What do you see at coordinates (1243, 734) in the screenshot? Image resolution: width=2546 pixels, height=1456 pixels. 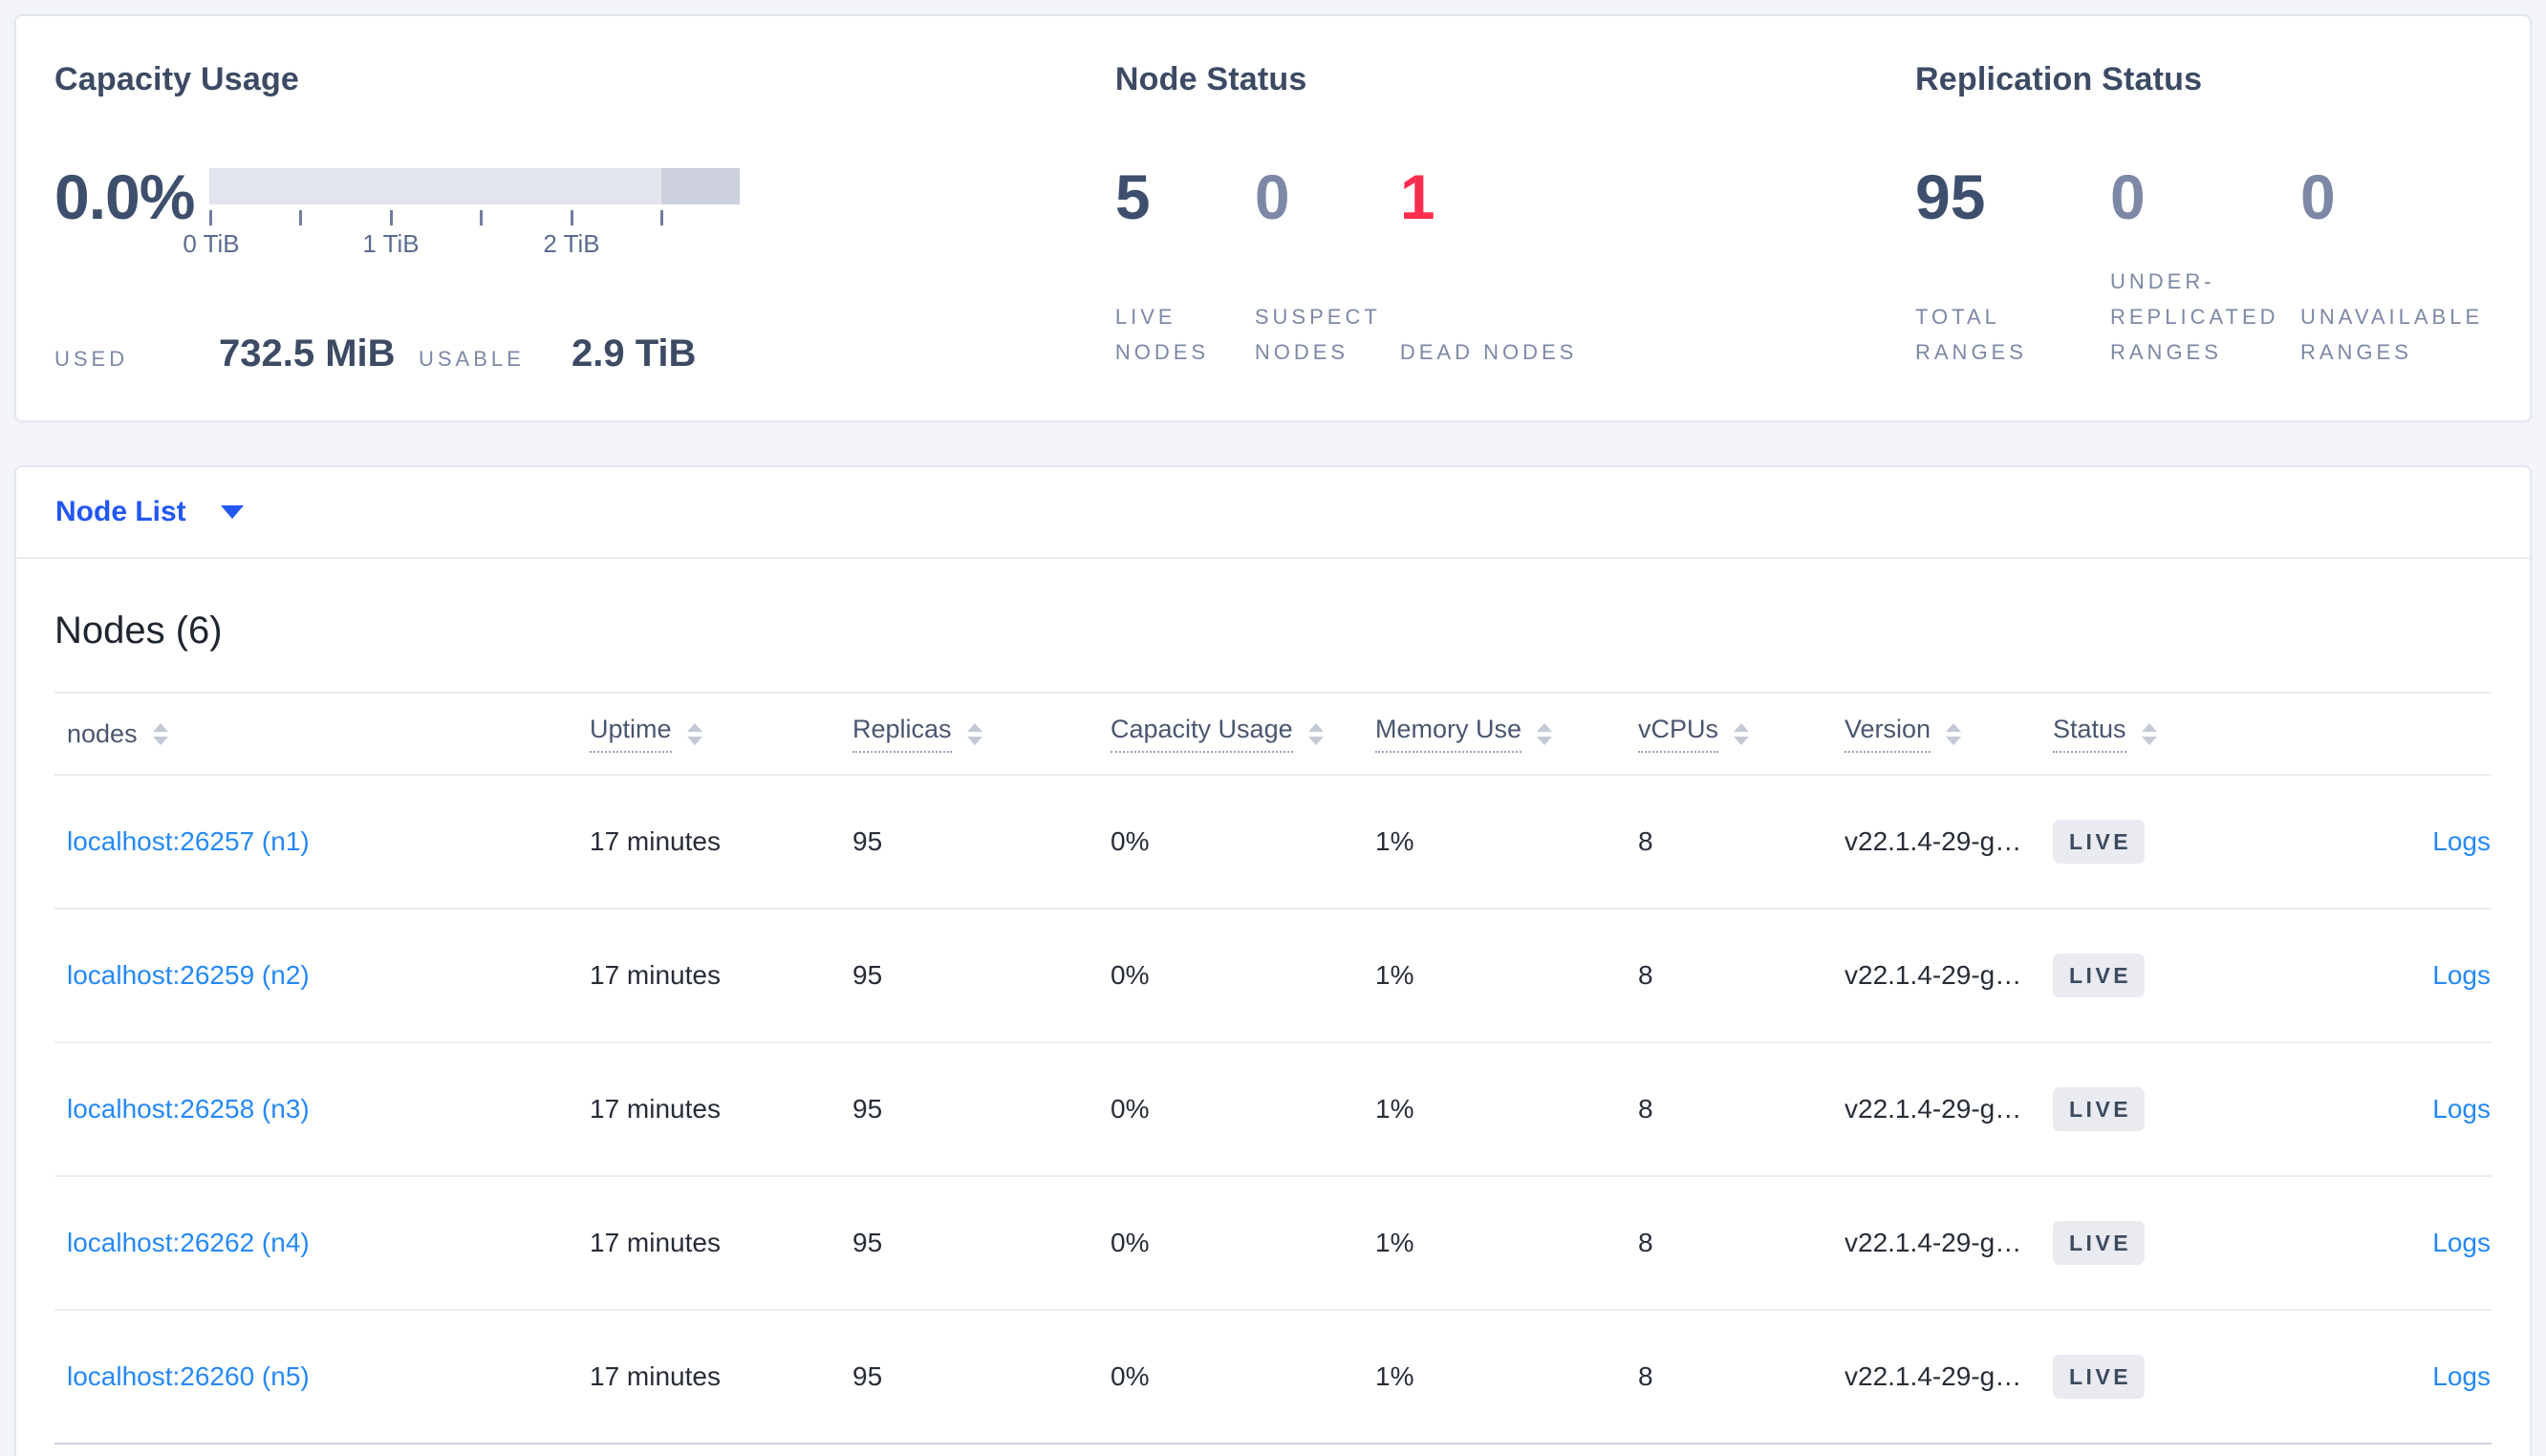 I see `column-header-capacity-usage: Capacity Usage` at bounding box center [1243, 734].